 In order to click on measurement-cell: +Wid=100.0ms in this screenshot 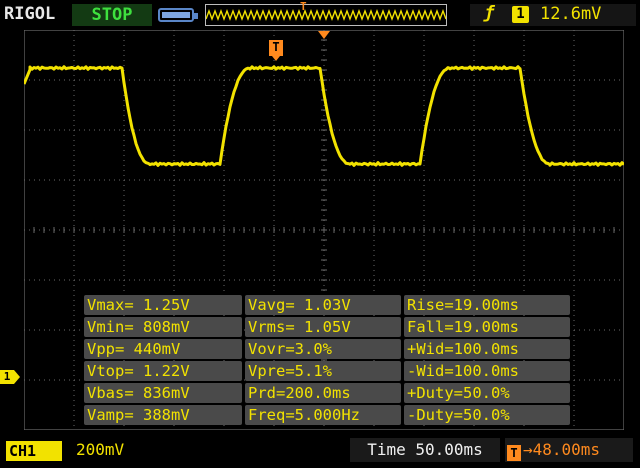, I will do `click(487, 349)`.